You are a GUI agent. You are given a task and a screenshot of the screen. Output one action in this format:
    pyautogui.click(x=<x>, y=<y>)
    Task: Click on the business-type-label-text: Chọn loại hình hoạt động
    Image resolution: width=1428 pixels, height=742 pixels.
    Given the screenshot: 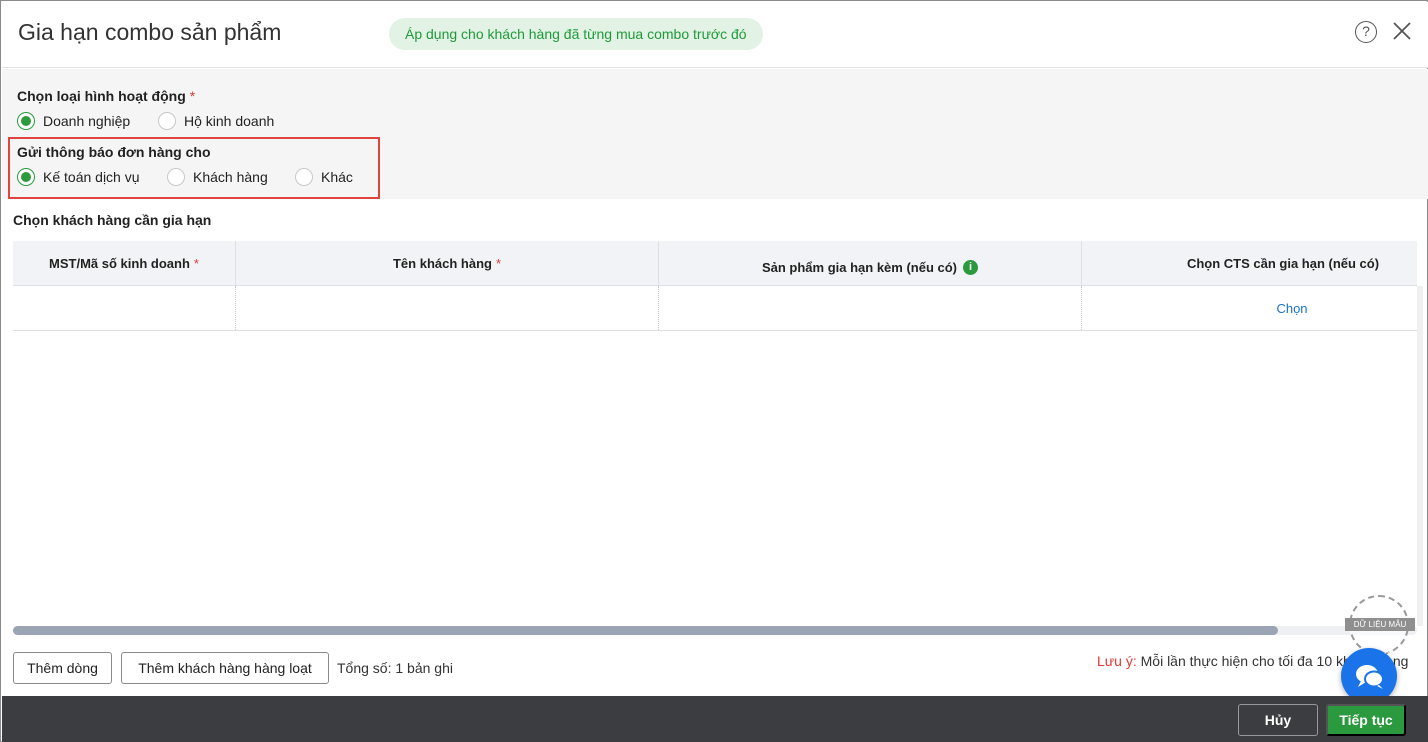 What is the action you would take?
    pyautogui.click(x=101, y=96)
    